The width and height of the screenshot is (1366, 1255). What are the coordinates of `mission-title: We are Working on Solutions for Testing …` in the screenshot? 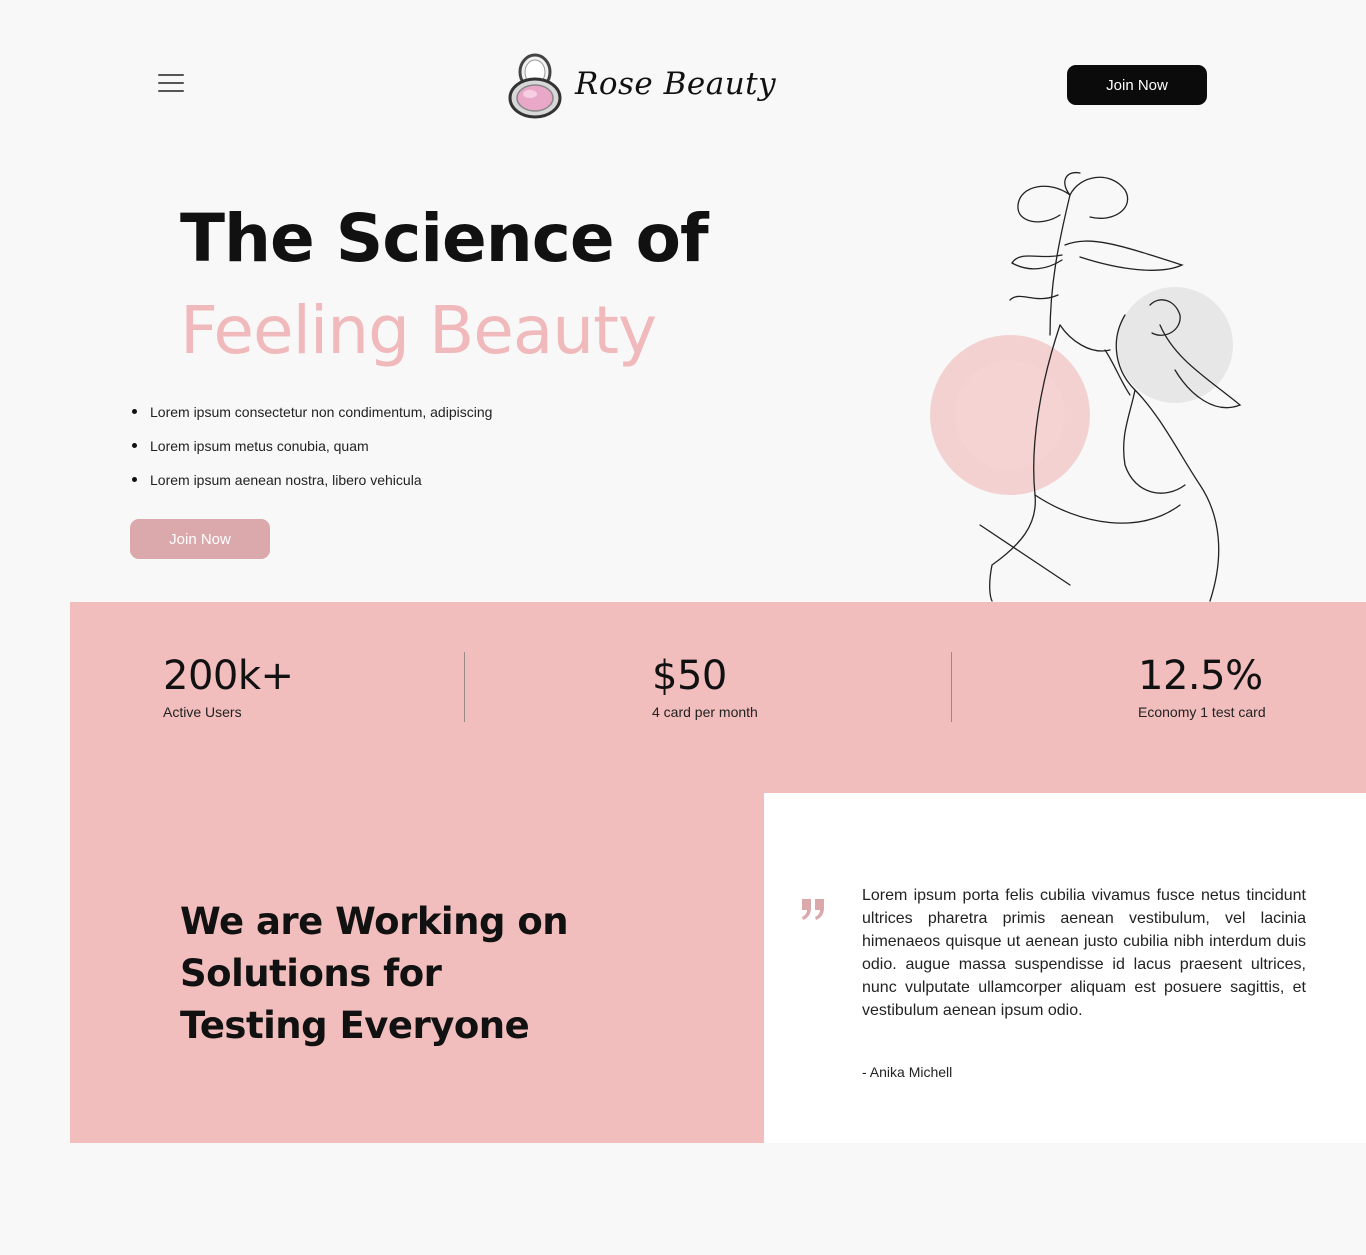 It's located at (374, 973).